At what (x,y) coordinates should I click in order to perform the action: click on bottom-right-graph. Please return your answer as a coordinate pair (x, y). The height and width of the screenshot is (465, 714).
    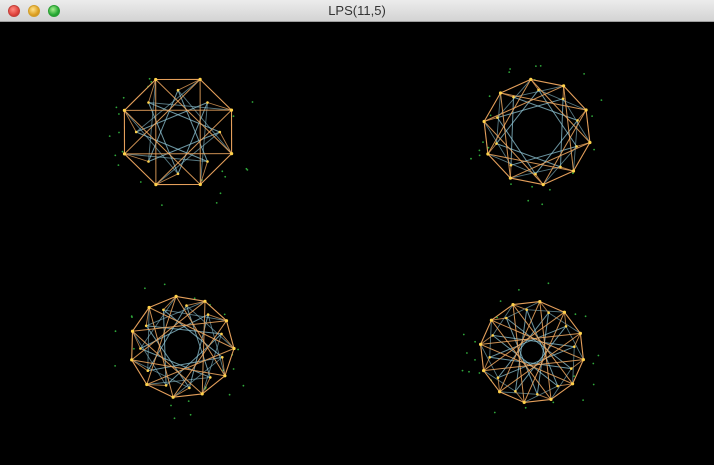
    Looking at the image, I should click on (530, 348).